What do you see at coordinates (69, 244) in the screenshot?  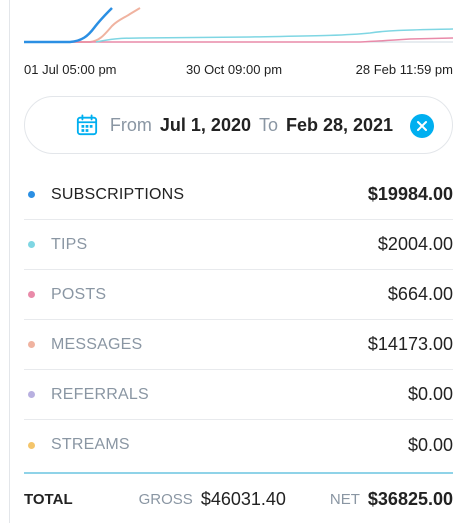 I see `category-label: TIPS` at bounding box center [69, 244].